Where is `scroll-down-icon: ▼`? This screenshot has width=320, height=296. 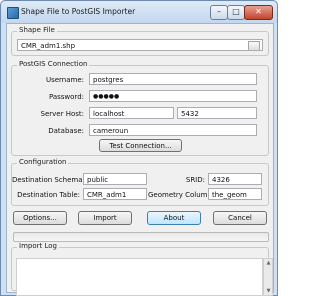 scroll-down-icon: ▼ is located at coordinates (268, 291).